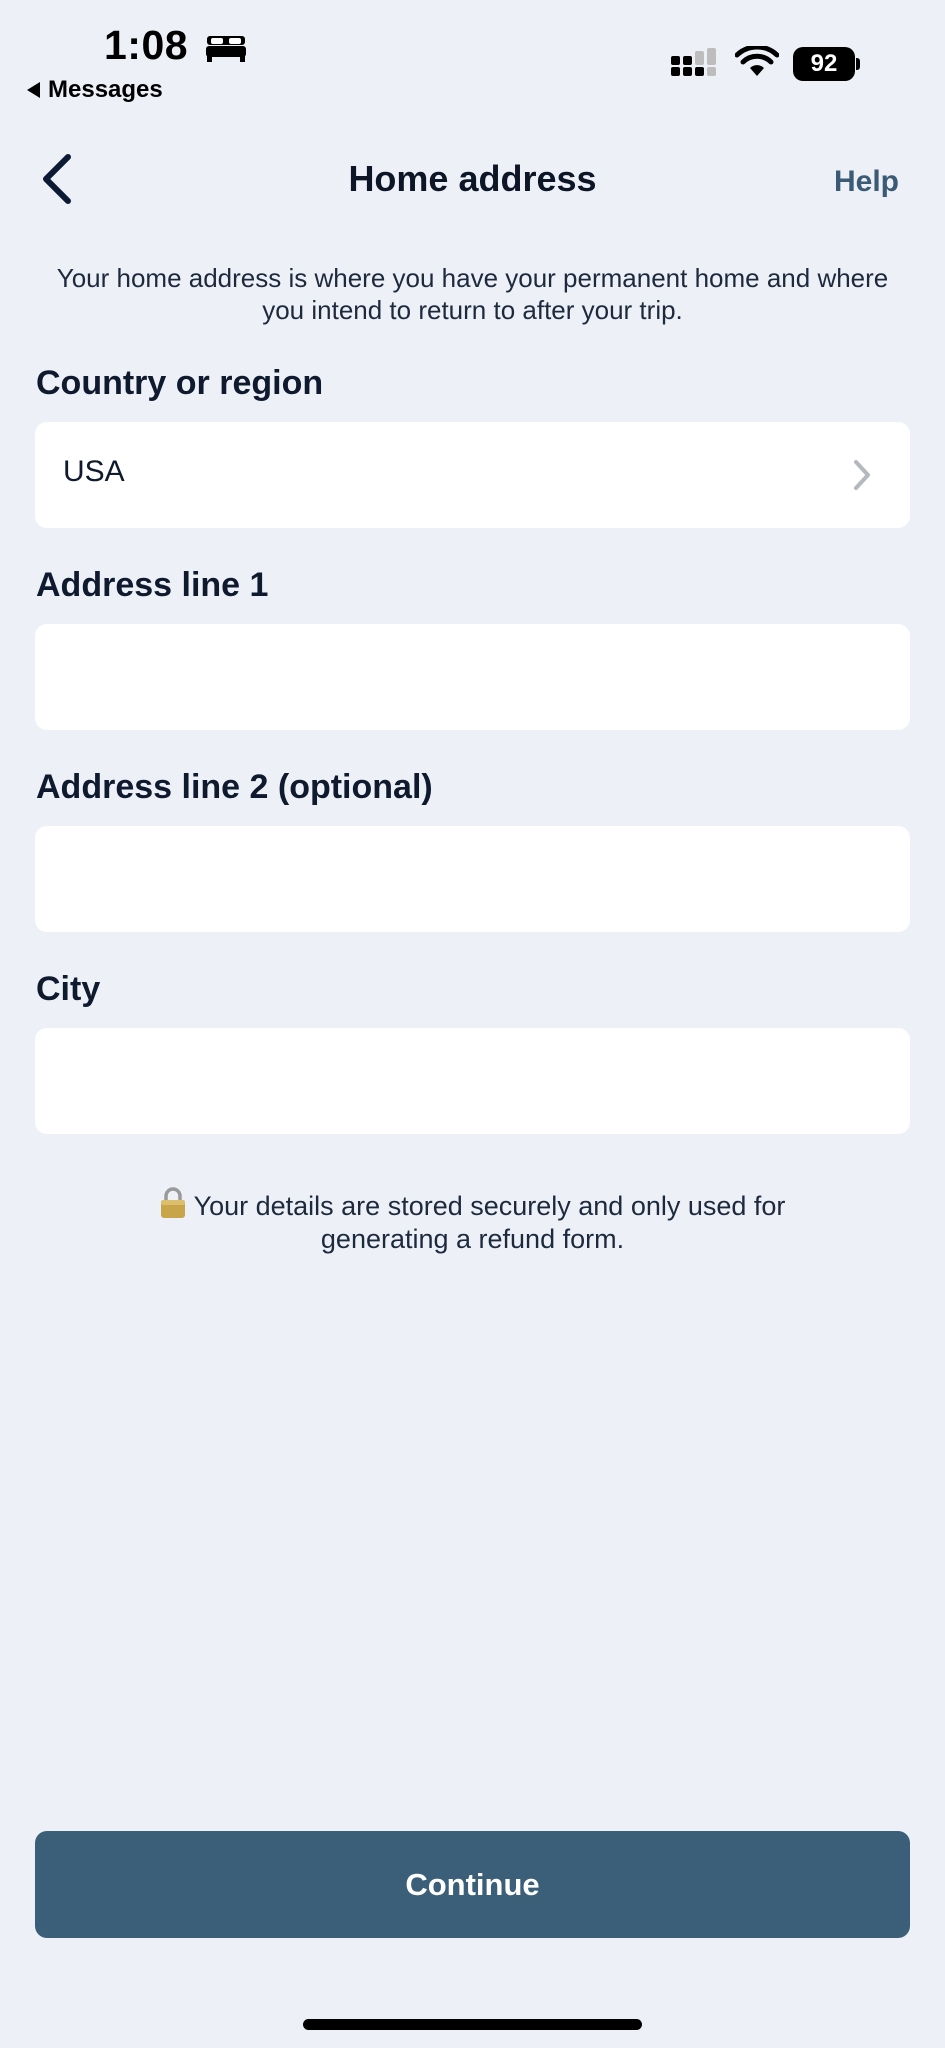 This screenshot has width=945, height=2048. I want to click on city-input, so click(472, 1081).